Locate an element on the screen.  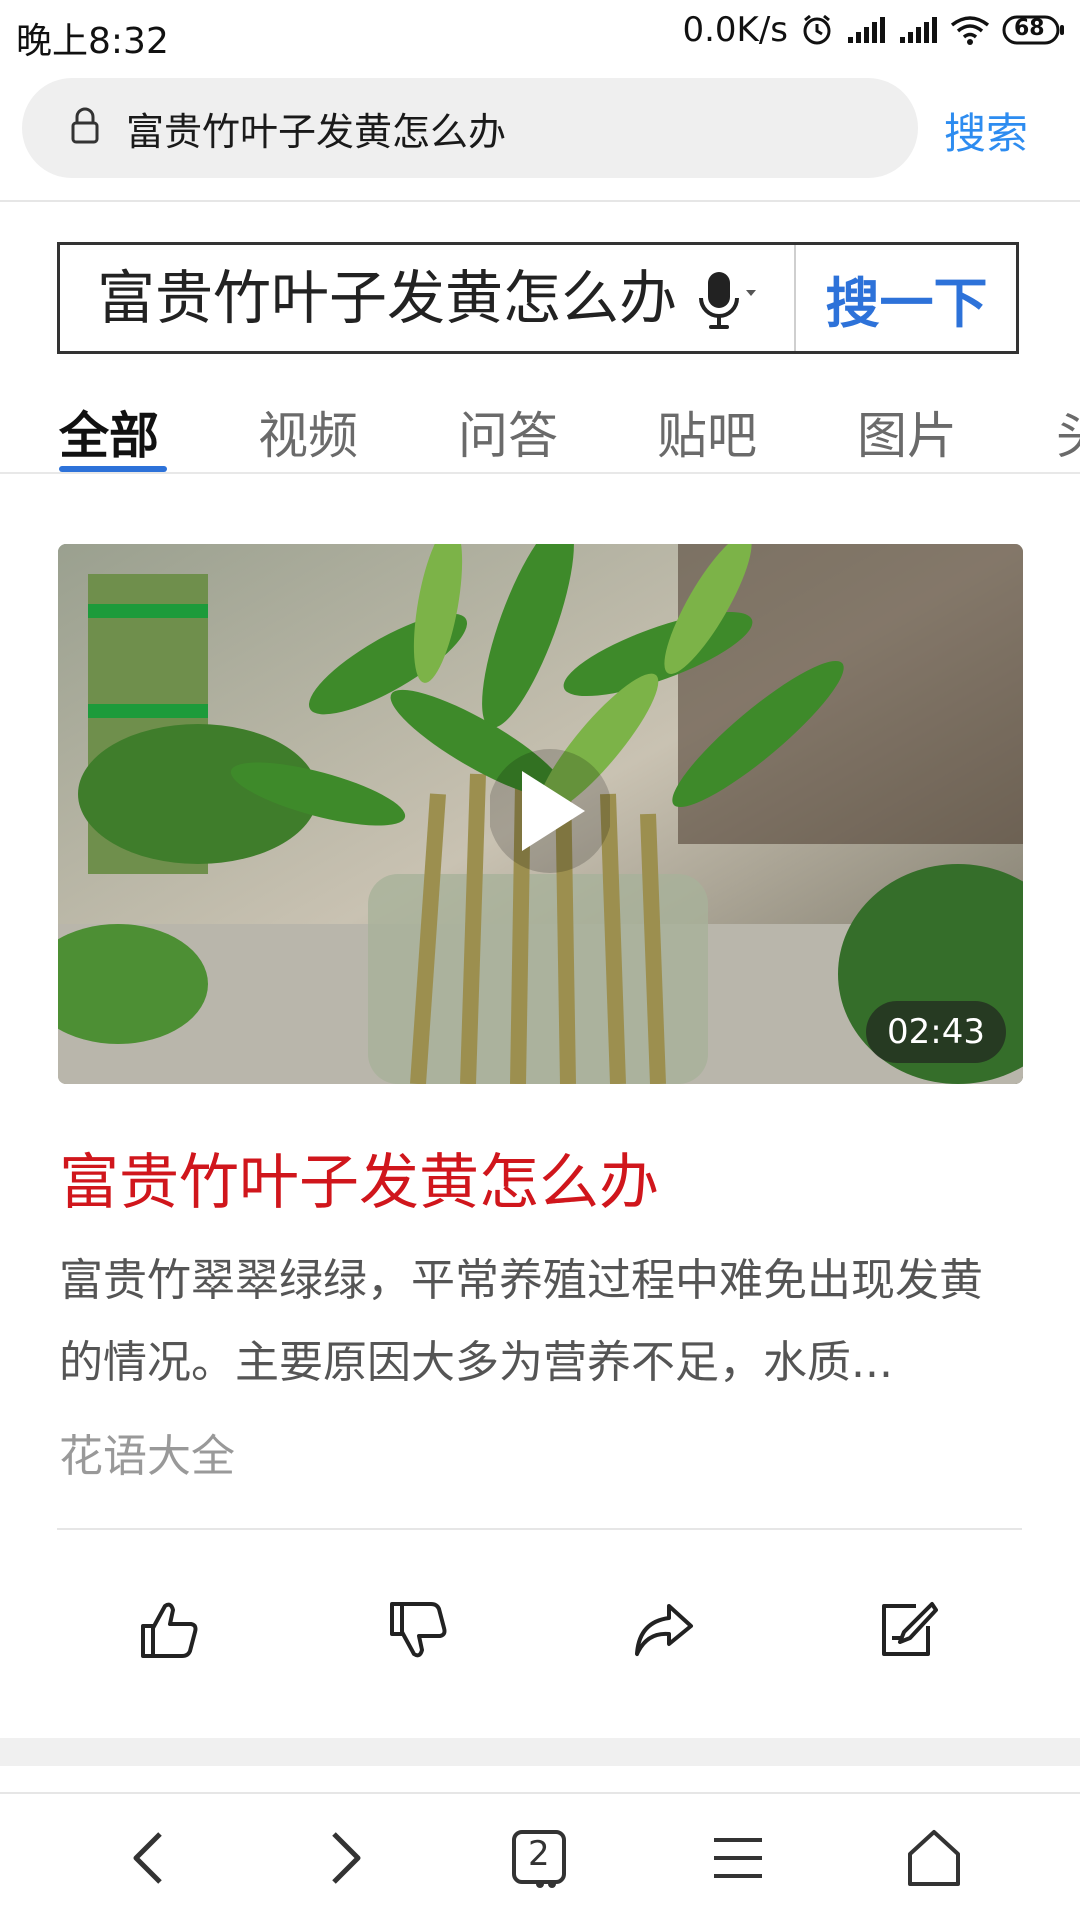
bottom-nav-divider is located at coordinates (540, 1793).